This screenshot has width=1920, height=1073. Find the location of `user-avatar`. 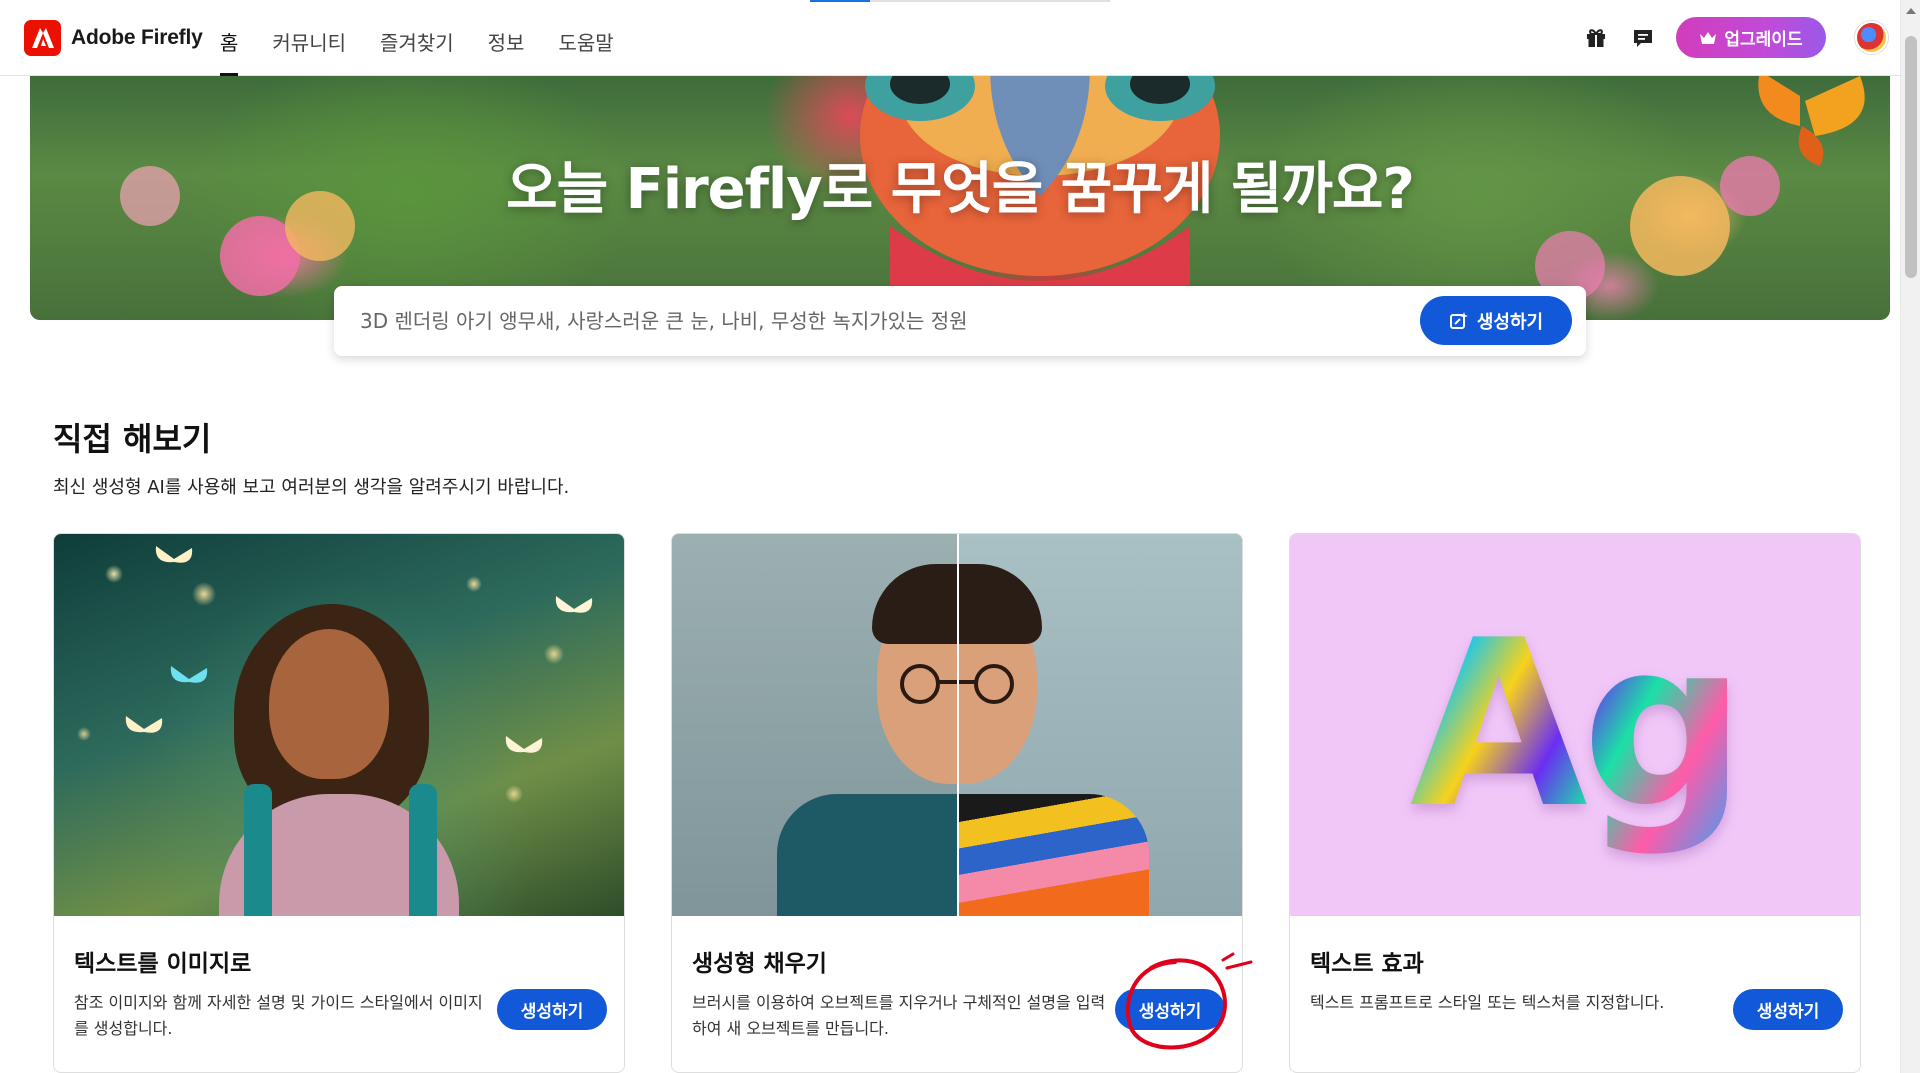

user-avatar is located at coordinates (1871, 37).